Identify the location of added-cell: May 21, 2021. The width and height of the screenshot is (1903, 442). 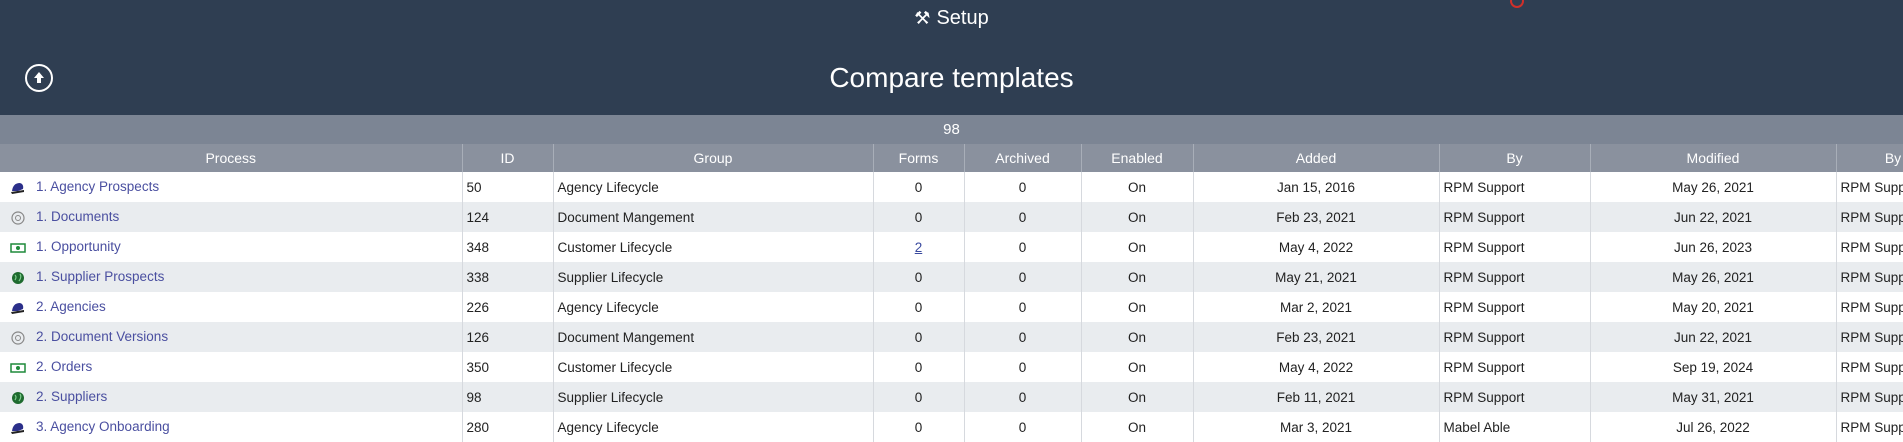
(1316, 277).